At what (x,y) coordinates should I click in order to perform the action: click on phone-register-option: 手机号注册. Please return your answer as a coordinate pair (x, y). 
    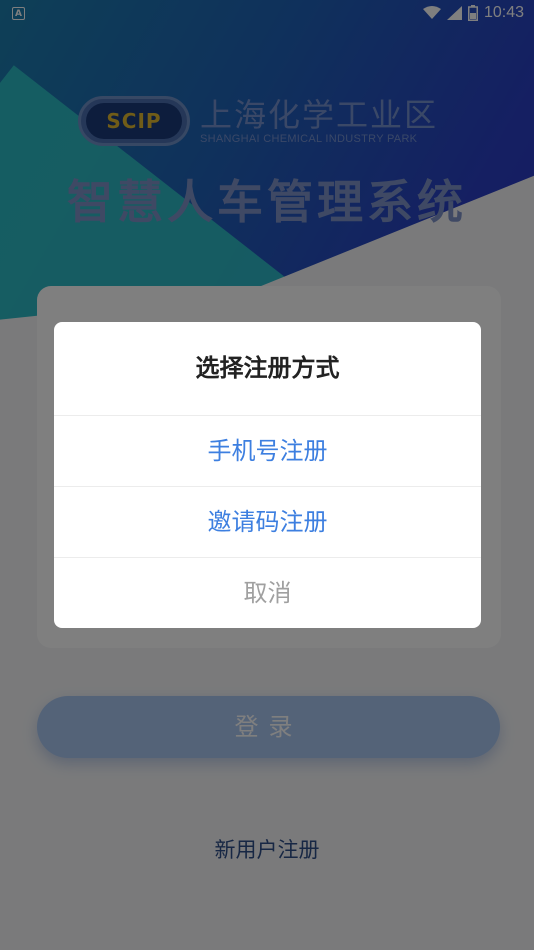
    Looking at the image, I should click on (267, 451).